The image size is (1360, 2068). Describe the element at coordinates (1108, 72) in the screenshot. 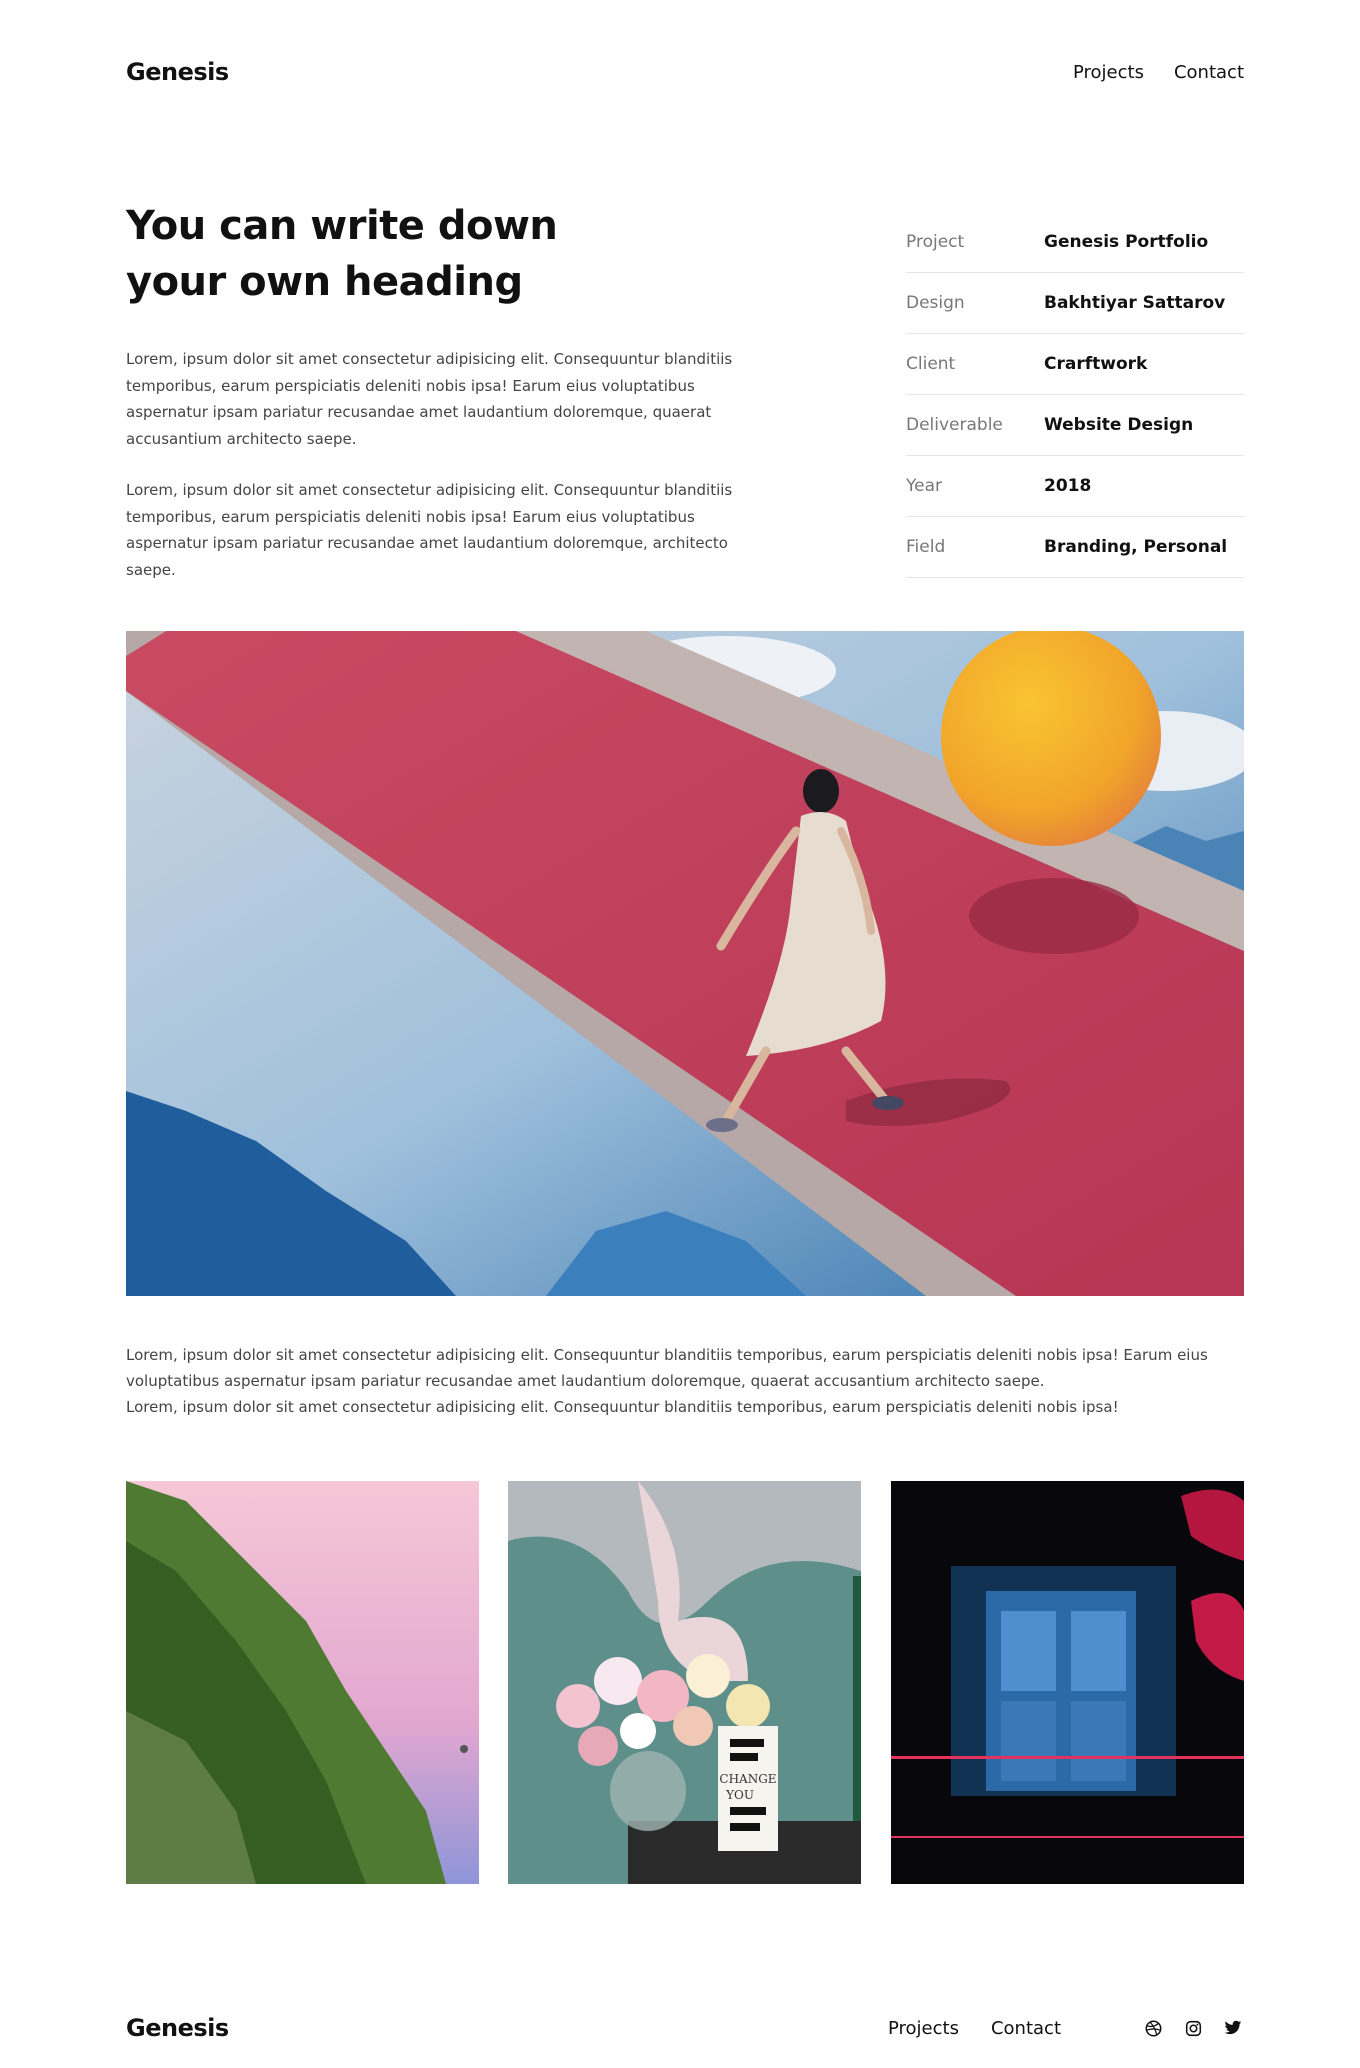

I see `nav-projects: Projects` at that location.